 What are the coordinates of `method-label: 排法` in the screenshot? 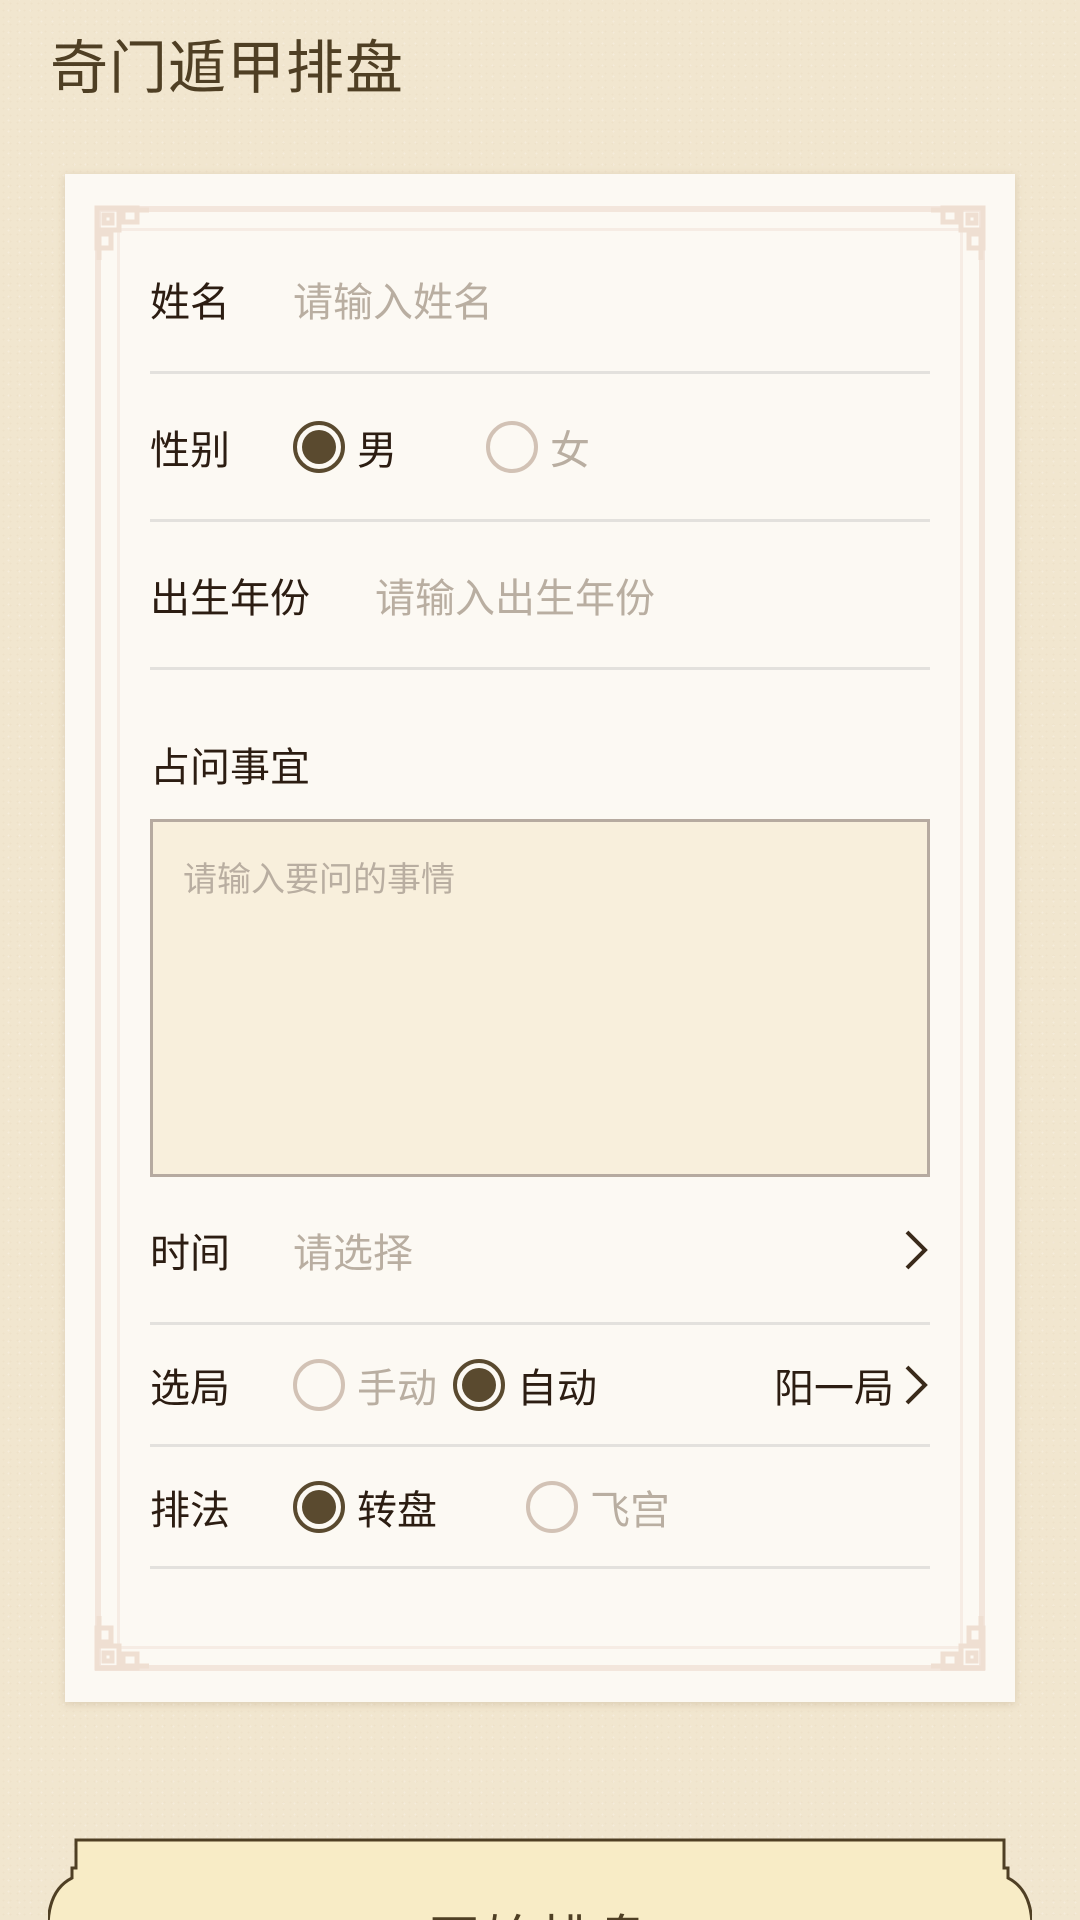 It's located at (190, 1510).